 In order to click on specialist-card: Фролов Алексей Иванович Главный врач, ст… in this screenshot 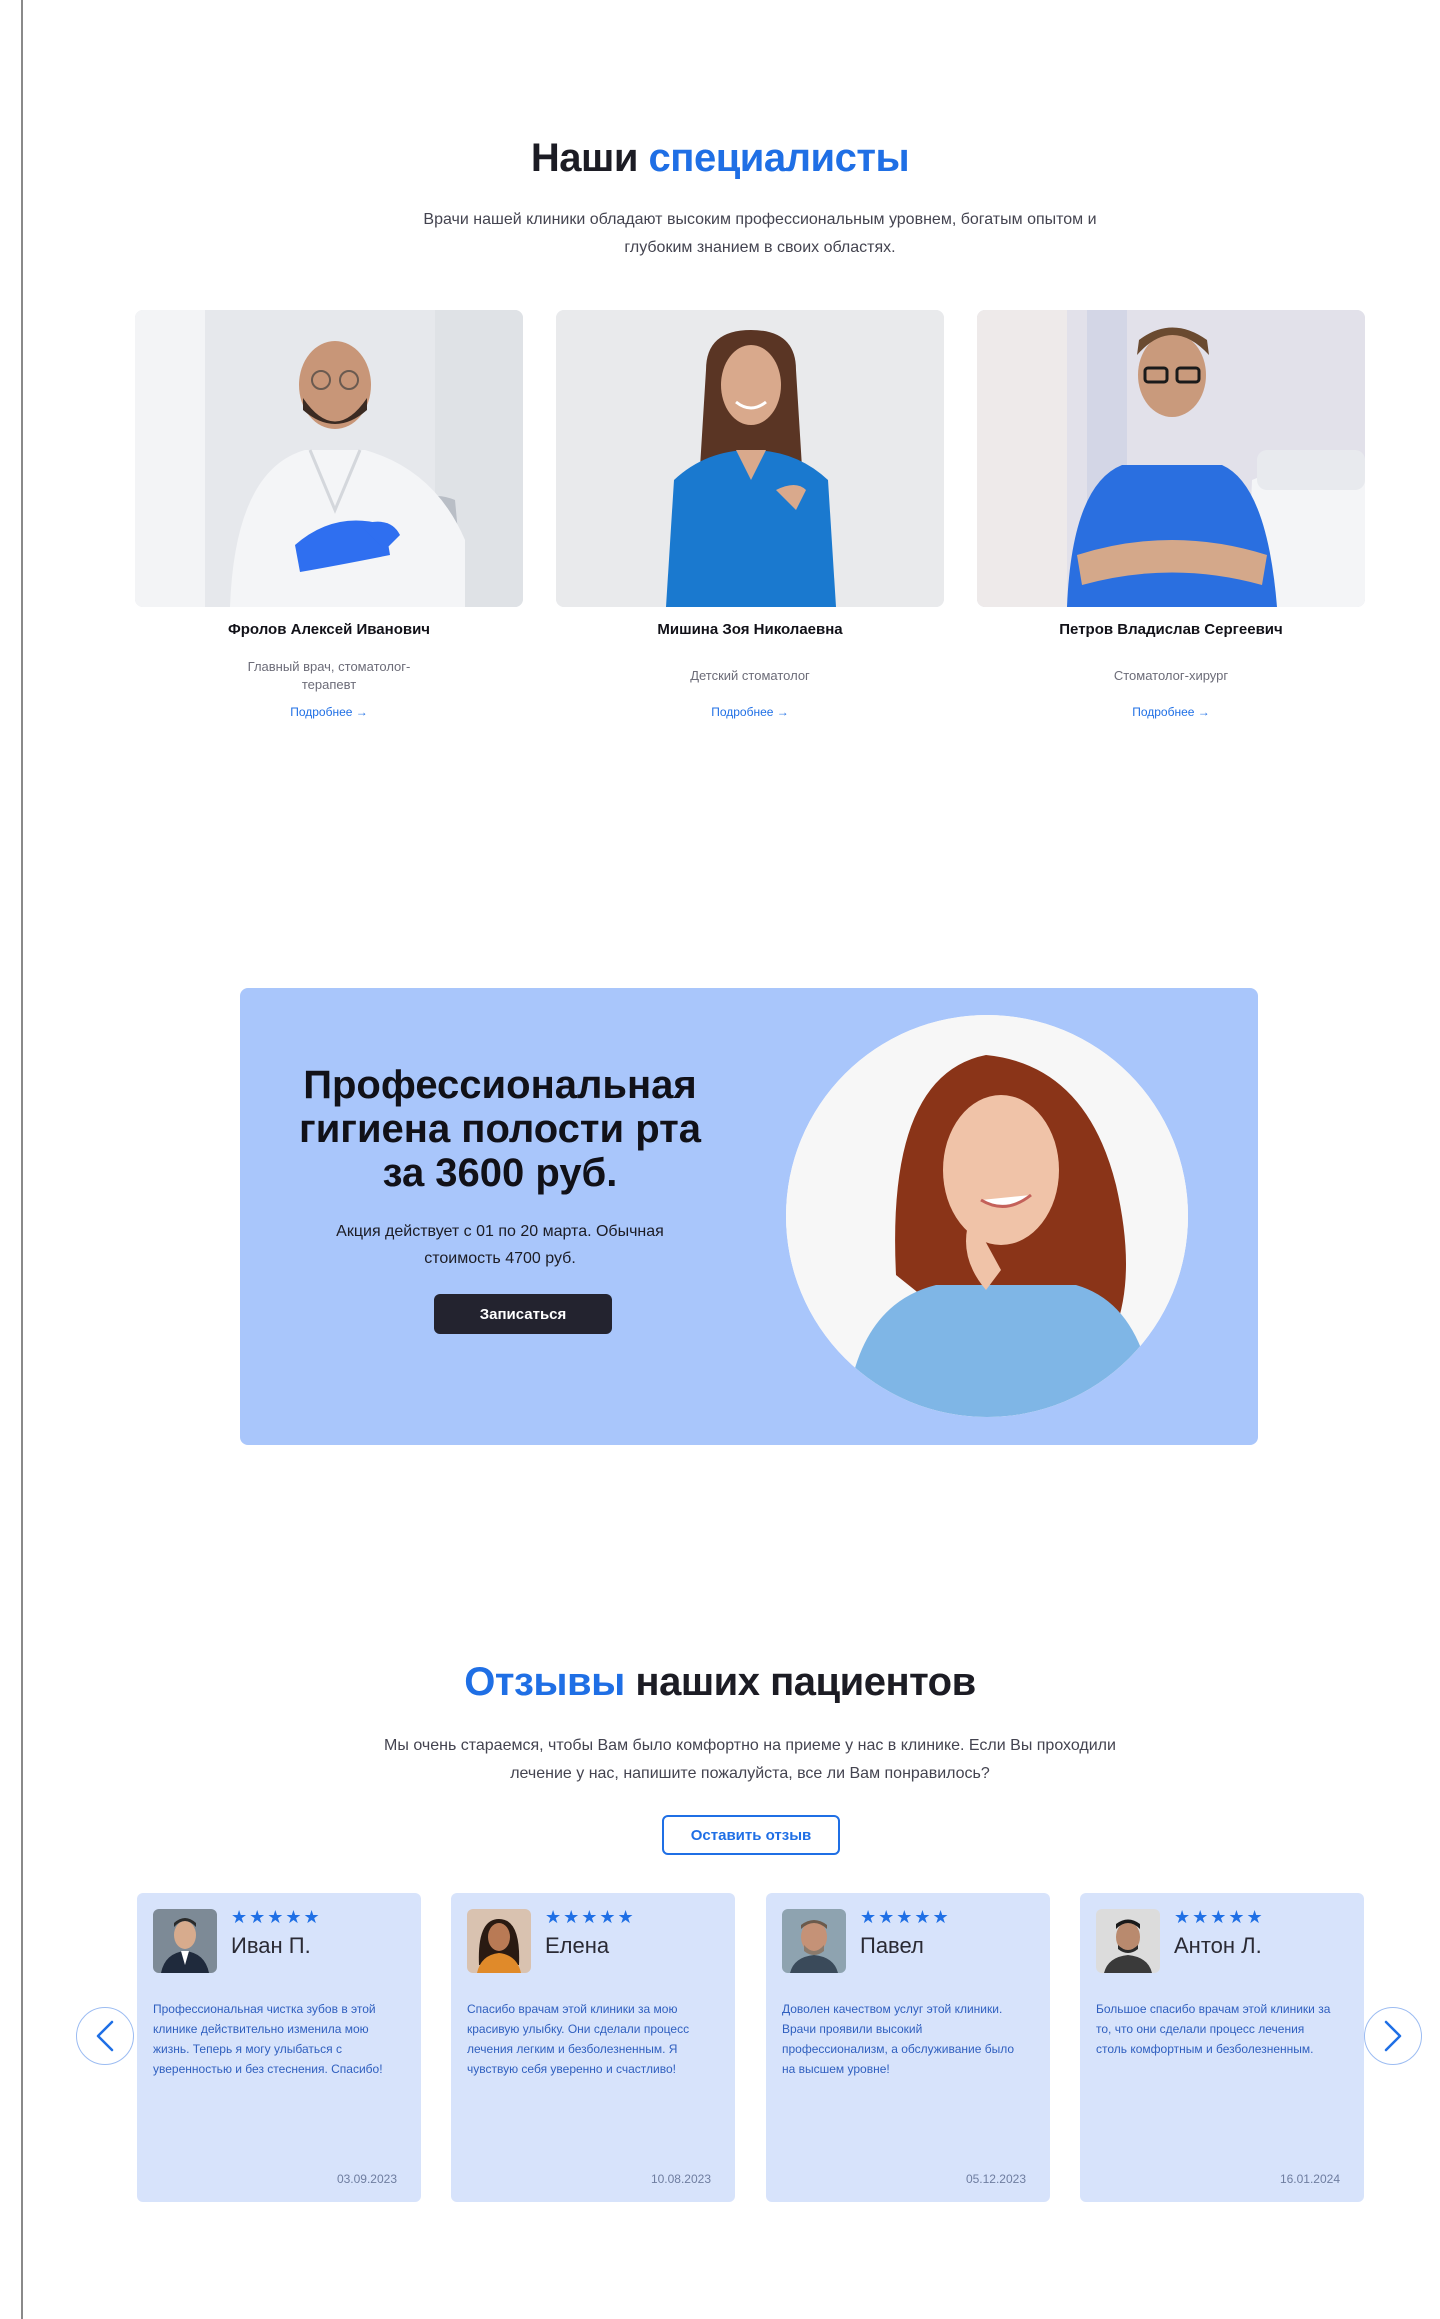, I will do `click(329, 514)`.